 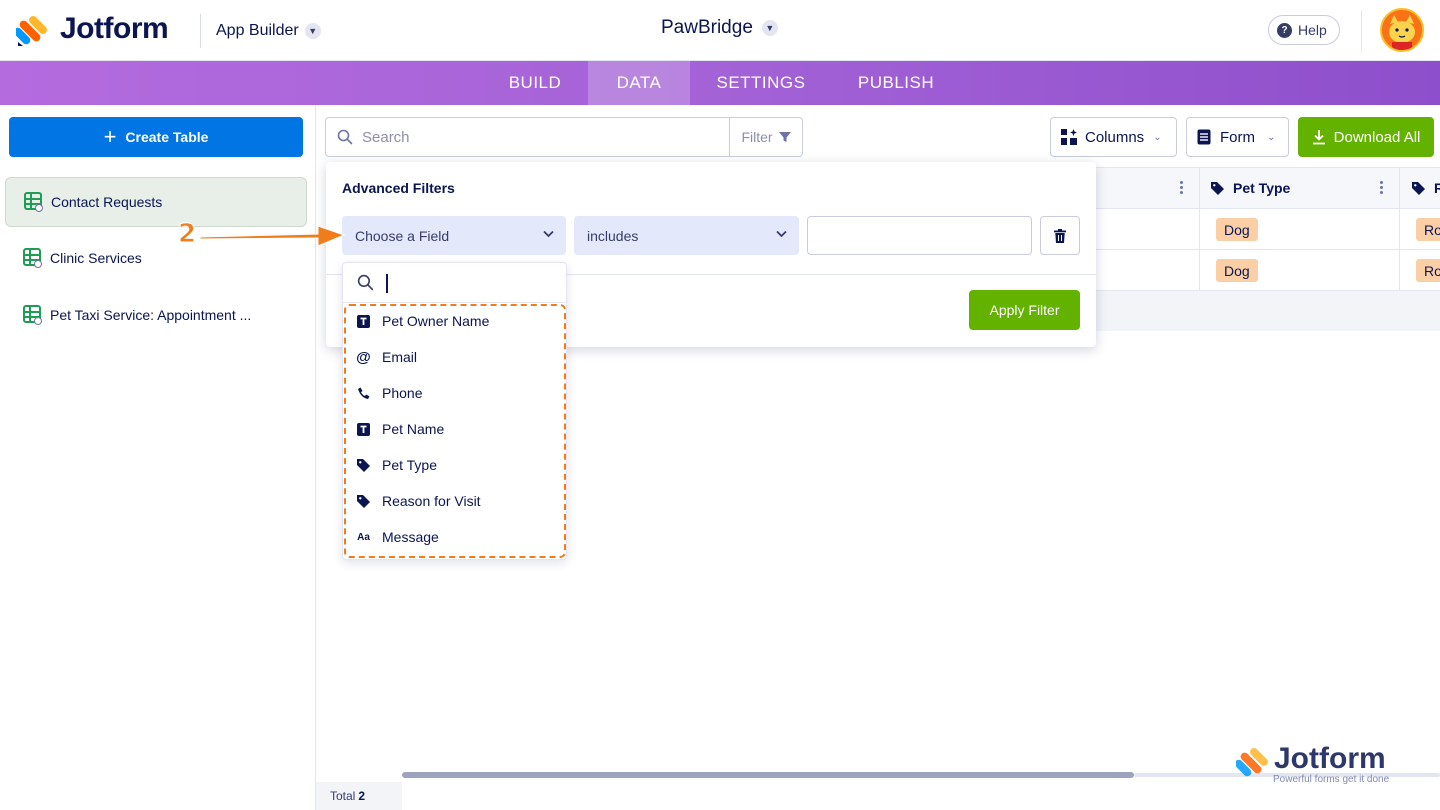 What do you see at coordinates (1069, 137) in the screenshot?
I see `columns-icon` at bounding box center [1069, 137].